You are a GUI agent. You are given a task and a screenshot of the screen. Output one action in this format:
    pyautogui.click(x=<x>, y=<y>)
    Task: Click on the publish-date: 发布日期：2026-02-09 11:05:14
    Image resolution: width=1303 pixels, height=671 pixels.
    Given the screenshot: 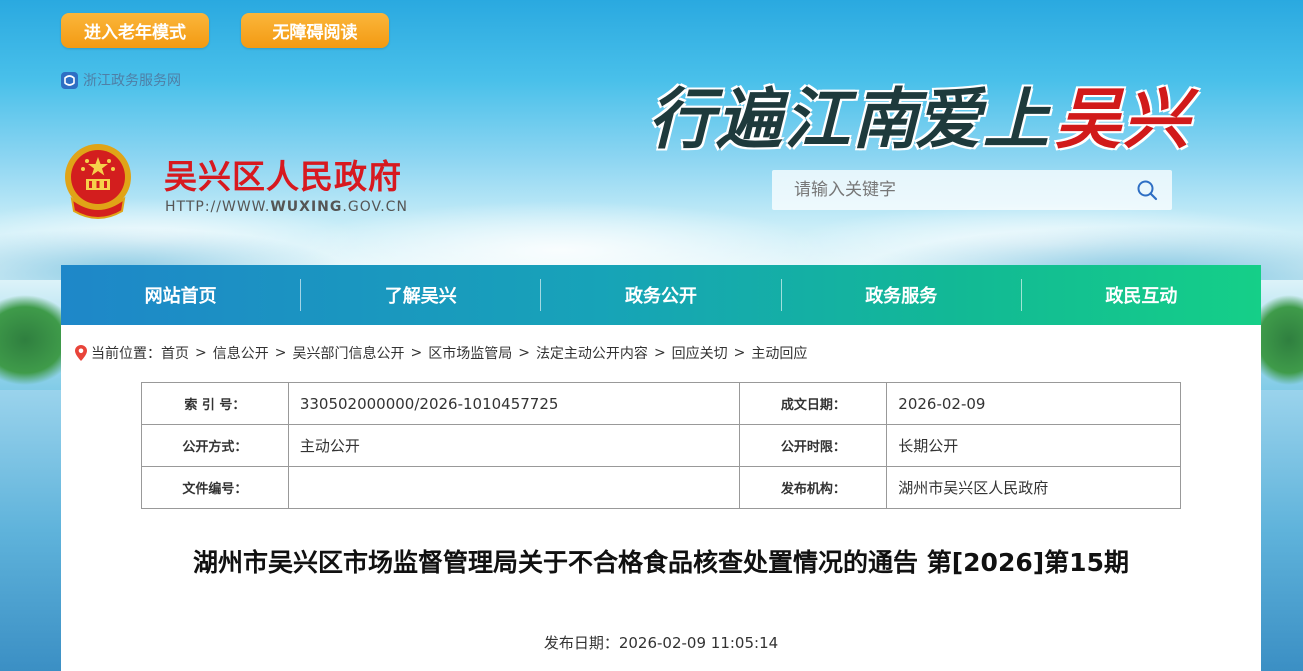 What is the action you would take?
    pyautogui.click(x=661, y=642)
    